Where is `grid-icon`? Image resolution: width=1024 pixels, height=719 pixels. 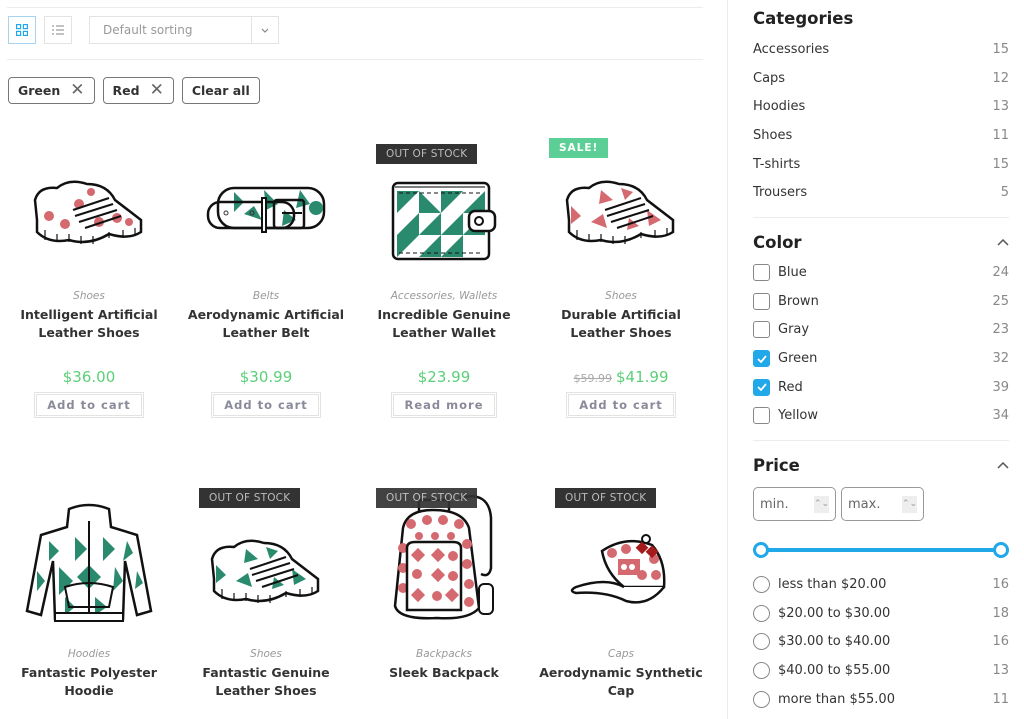 grid-icon is located at coordinates (22, 30).